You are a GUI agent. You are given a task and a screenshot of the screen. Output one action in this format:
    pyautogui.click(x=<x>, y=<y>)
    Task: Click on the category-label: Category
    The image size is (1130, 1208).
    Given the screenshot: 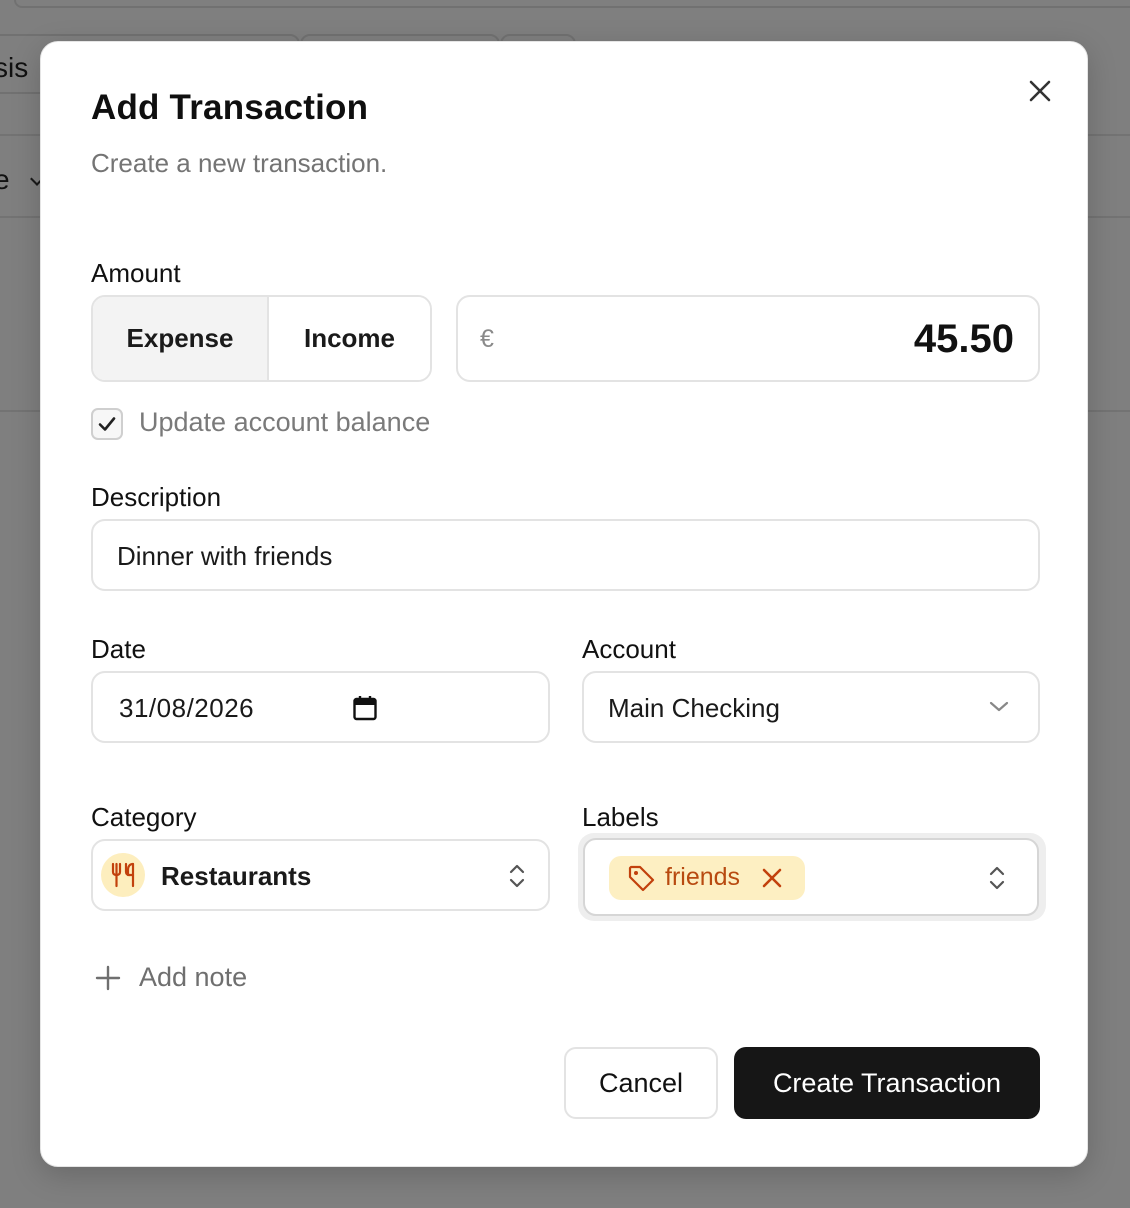 What is the action you would take?
    pyautogui.click(x=144, y=817)
    